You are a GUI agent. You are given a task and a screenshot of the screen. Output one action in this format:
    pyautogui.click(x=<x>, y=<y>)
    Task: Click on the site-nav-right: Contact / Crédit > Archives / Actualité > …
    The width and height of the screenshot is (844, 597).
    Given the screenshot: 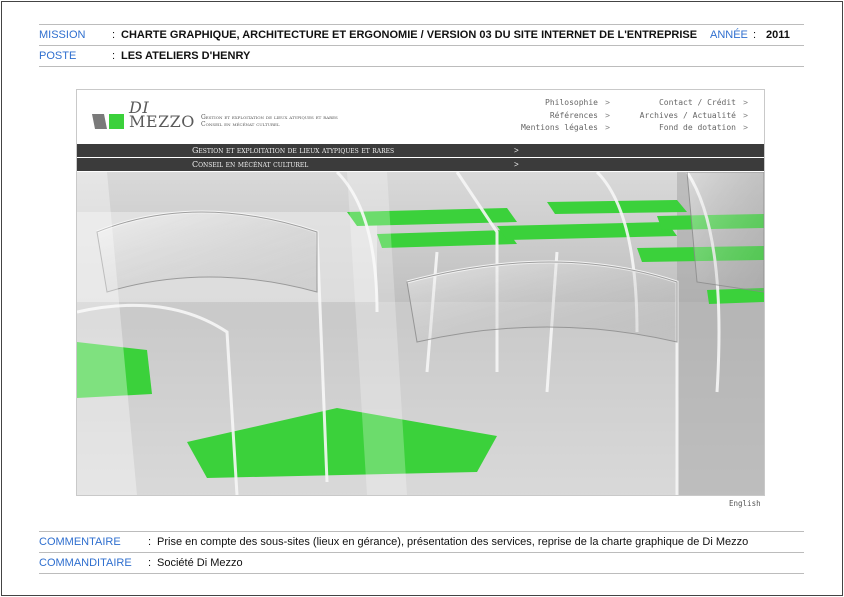 What is the action you would take?
    pyautogui.click(x=694, y=116)
    